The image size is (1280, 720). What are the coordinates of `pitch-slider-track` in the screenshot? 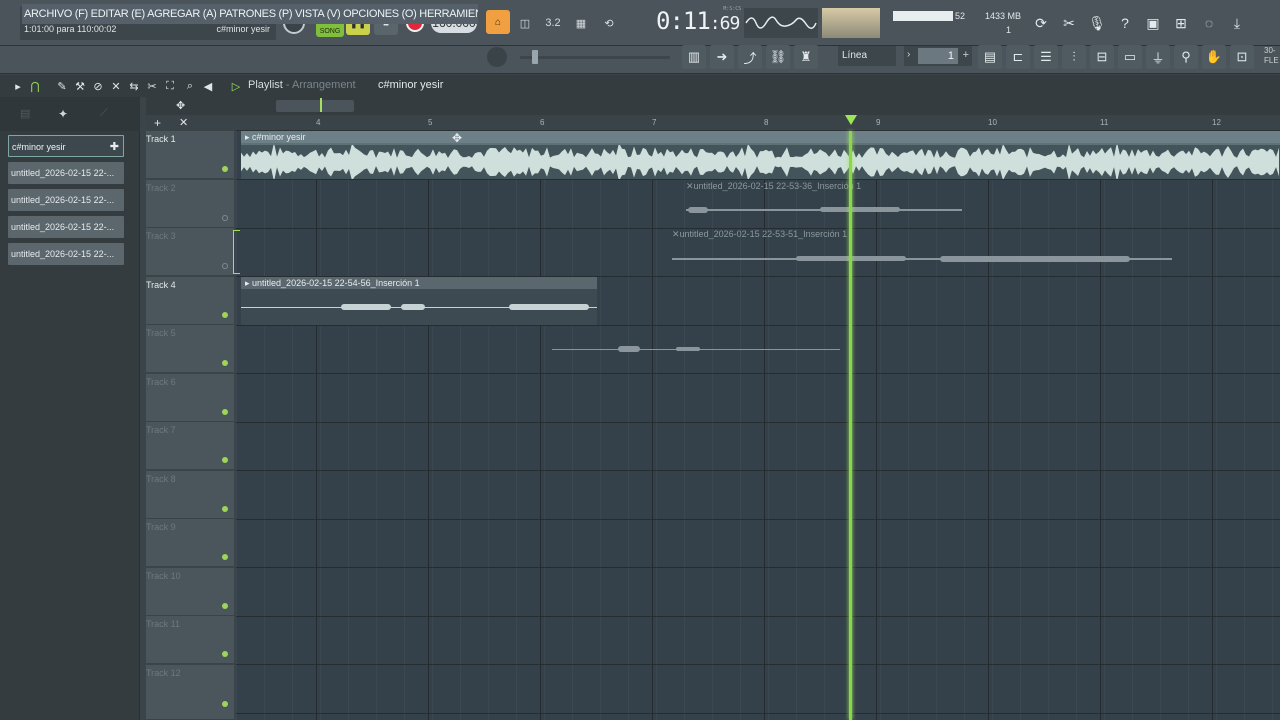 It's located at (595, 57).